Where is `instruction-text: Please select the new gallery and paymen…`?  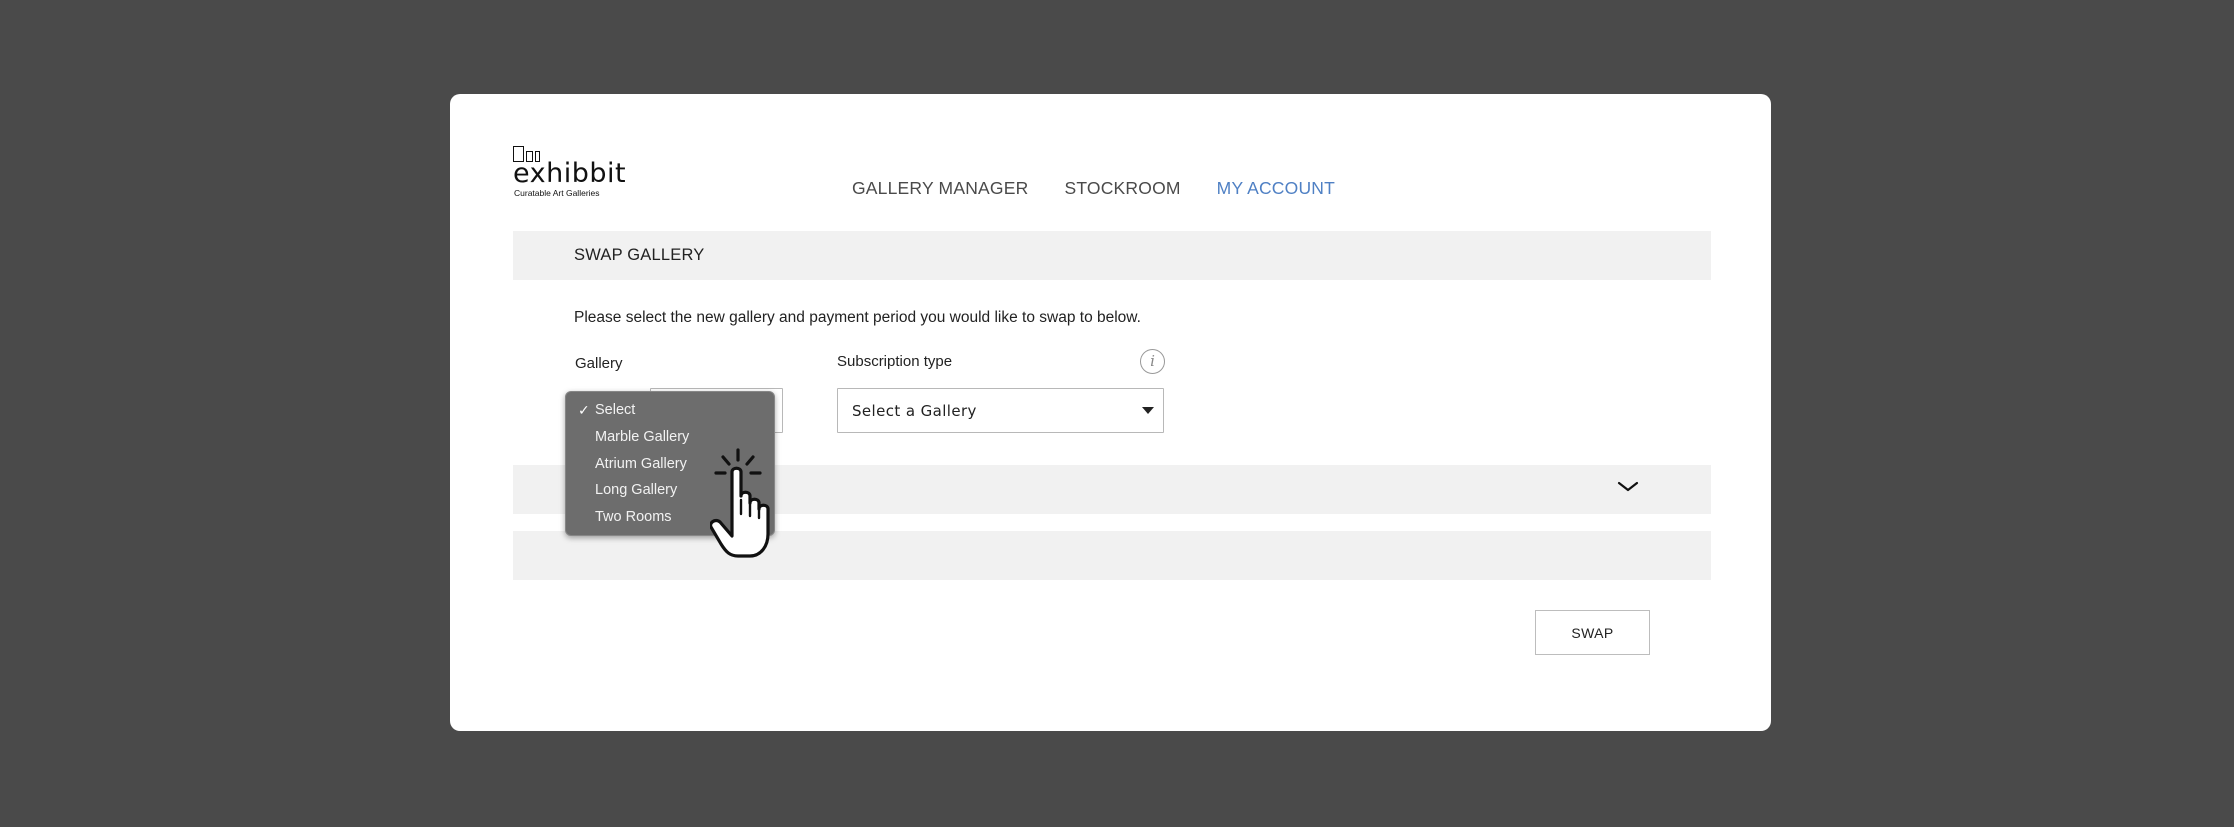
instruction-text: Please select the new gallery and paymen… is located at coordinates (857, 317).